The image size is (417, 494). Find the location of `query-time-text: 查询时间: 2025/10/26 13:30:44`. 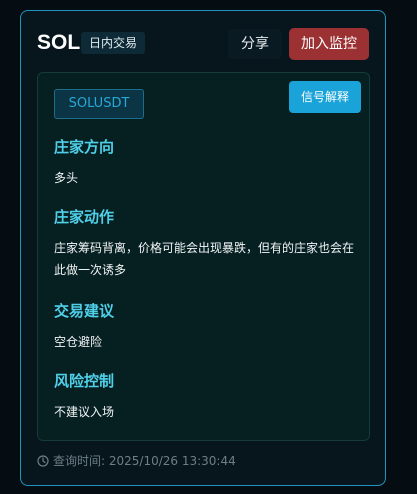

query-time-text: 查询时间: 2025/10/26 13:30:44 is located at coordinates (144, 461).